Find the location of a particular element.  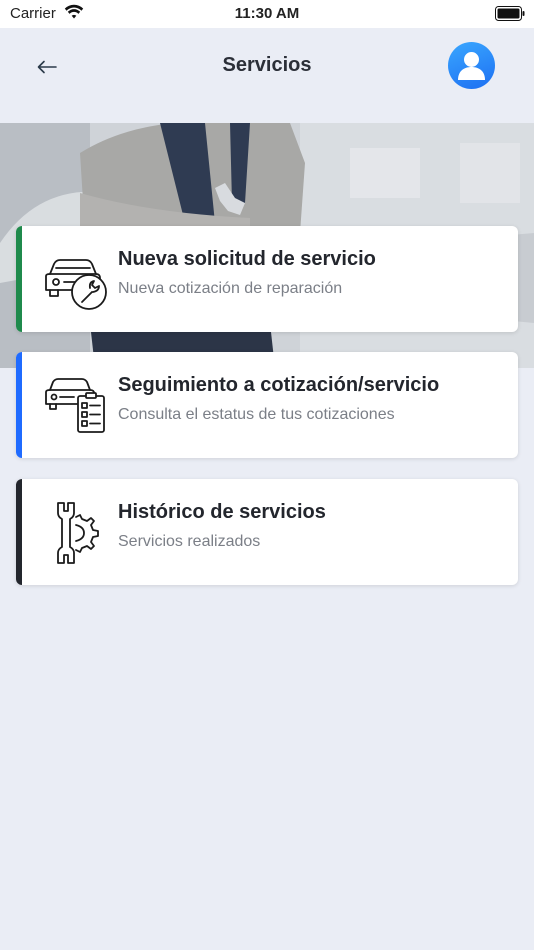

card-subtitle: Nueva cotización de reparación is located at coordinates (230, 288).